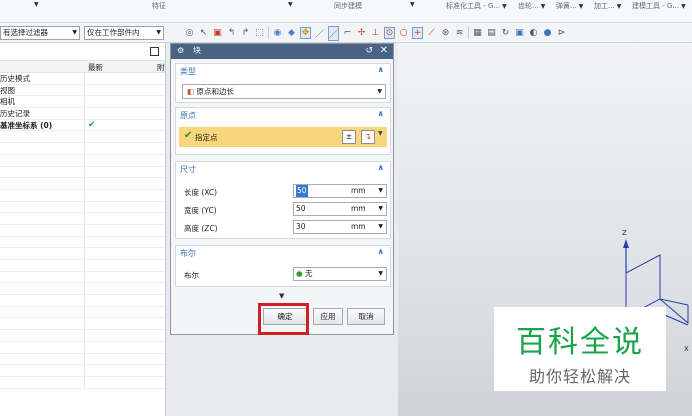 The height and width of the screenshot is (416, 692). I want to click on inferred-point-button: ↴, so click(368, 137).